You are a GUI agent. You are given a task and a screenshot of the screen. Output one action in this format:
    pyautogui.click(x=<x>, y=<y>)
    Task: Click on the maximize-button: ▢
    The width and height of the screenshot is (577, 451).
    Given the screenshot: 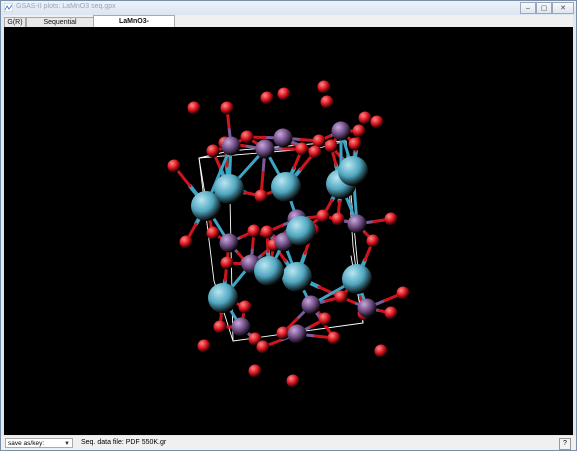 What is the action you would take?
    pyautogui.click(x=544, y=8)
    